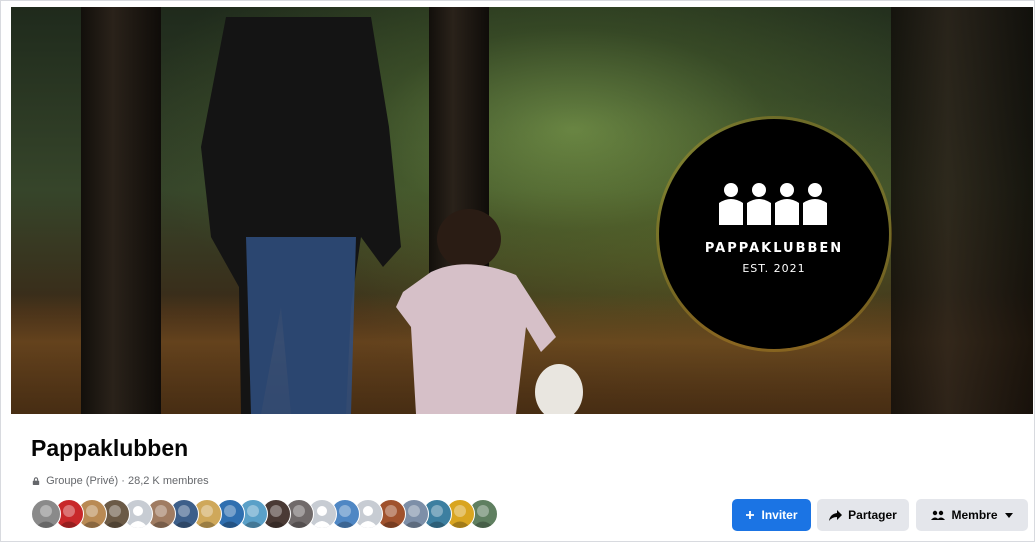 Image resolution: width=1035 pixels, height=542 pixels. I want to click on share-arrow-icon, so click(836, 515).